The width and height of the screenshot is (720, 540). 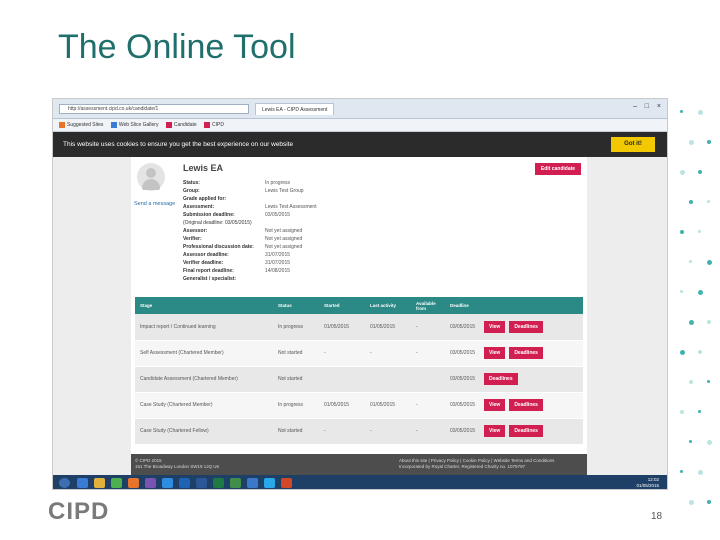 What do you see at coordinates (154, 109) in the screenshot?
I see `address-bar: http://assessment.cipd.co.uk/candidate/1` at bounding box center [154, 109].